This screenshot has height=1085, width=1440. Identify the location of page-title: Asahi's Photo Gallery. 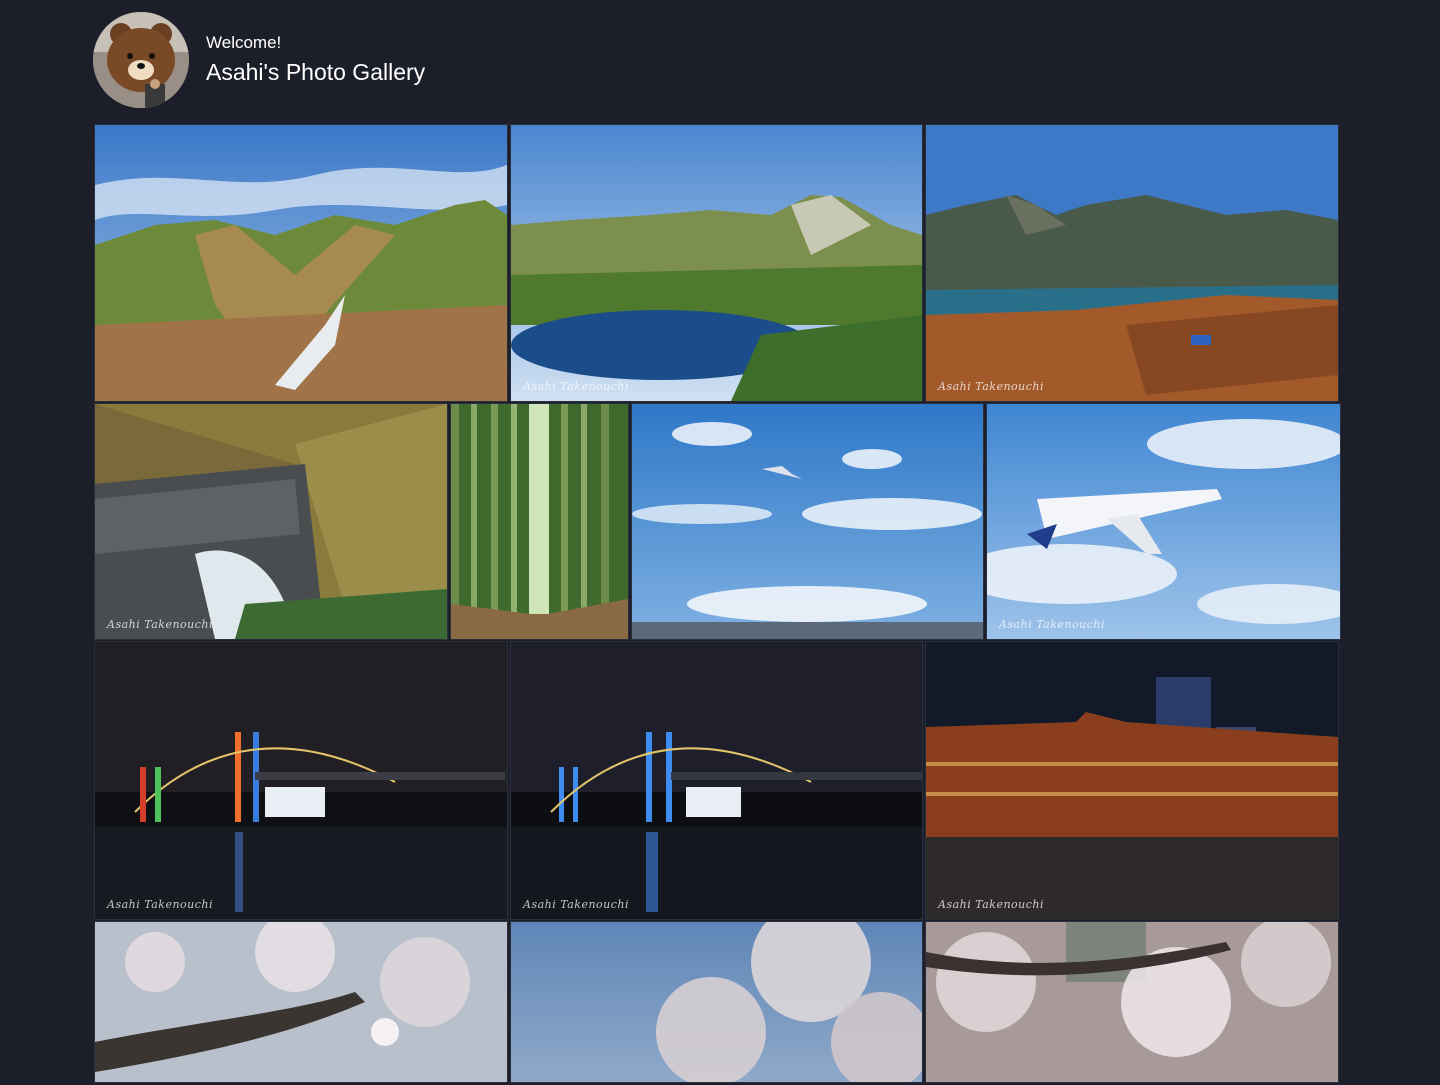
(316, 72).